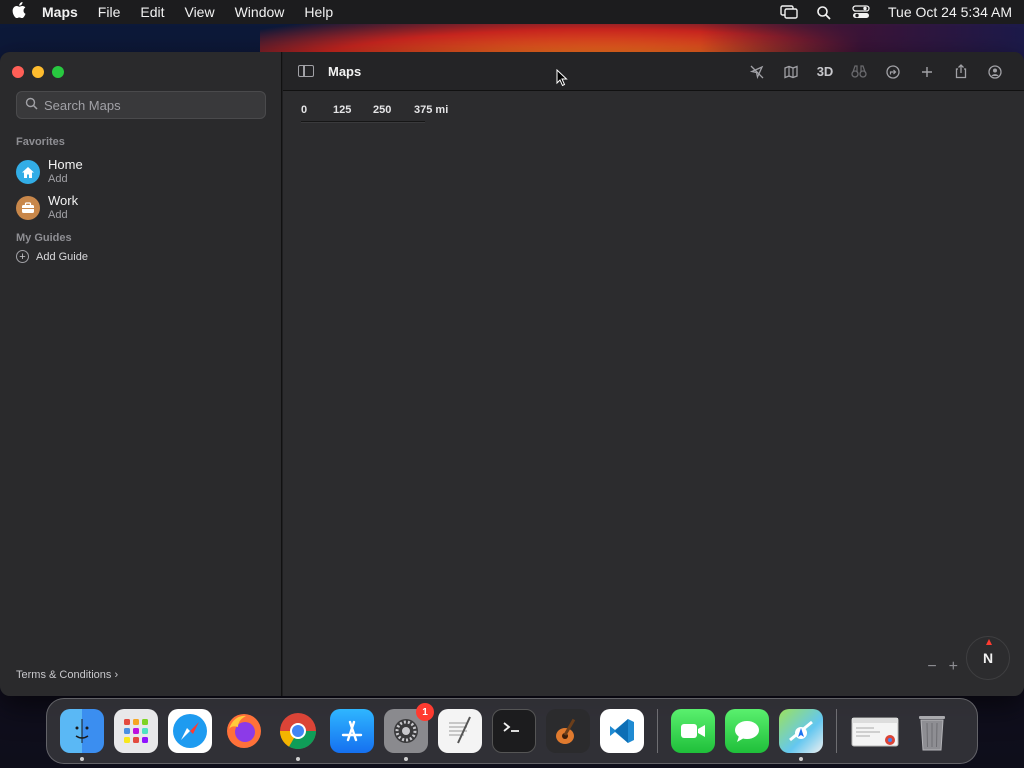 The width and height of the screenshot is (1024, 768). Describe the element at coordinates (62, 256) in the screenshot. I see `add-guide-label: Add Guide` at that location.